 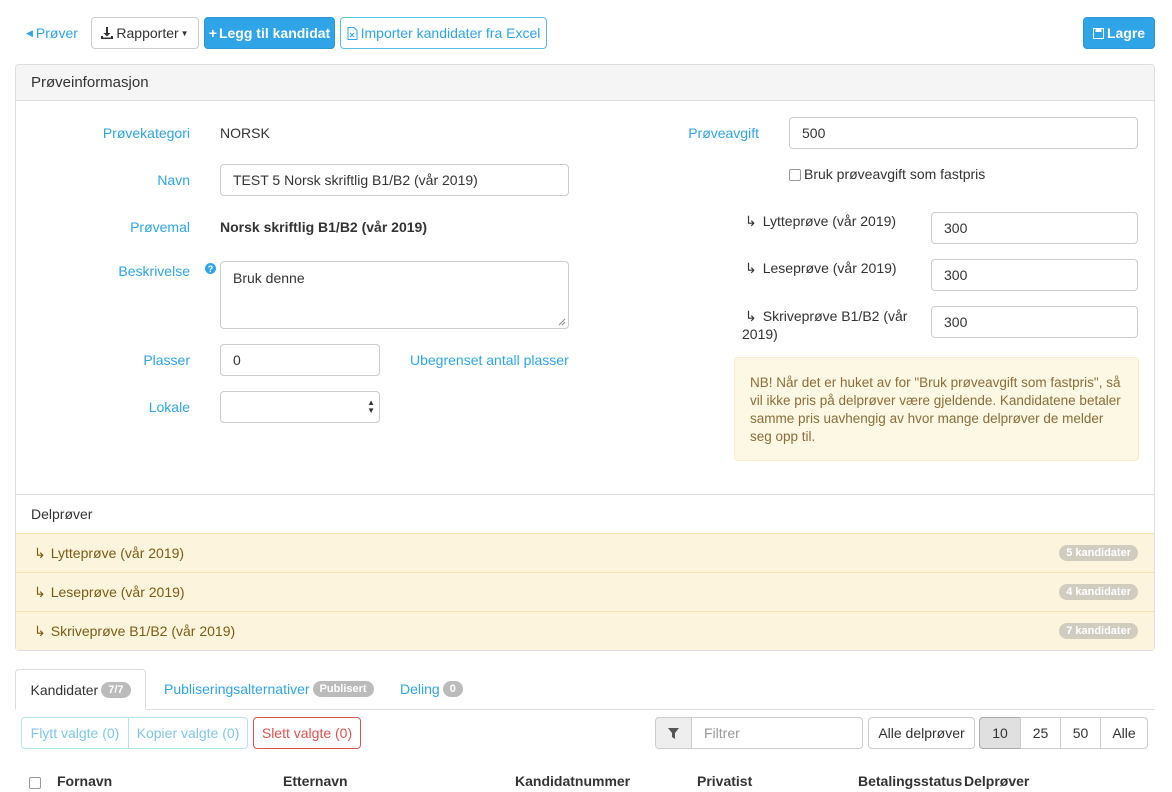 What do you see at coordinates (352, 33) in the screenshot?
I see `excel-file-icon` at bounding box center [352, 33].